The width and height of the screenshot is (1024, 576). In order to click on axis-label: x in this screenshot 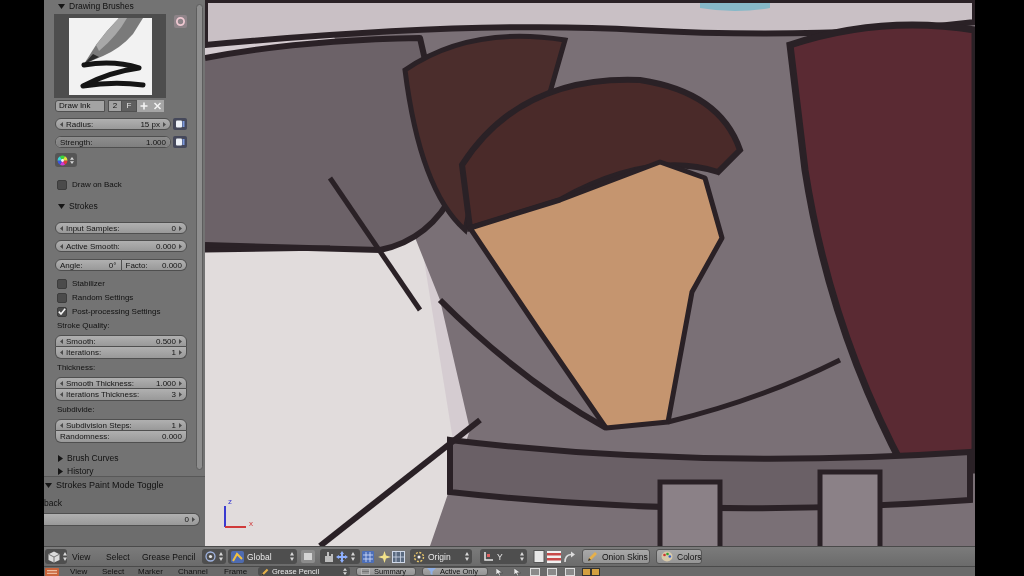, I will do `click(251, 523)`.